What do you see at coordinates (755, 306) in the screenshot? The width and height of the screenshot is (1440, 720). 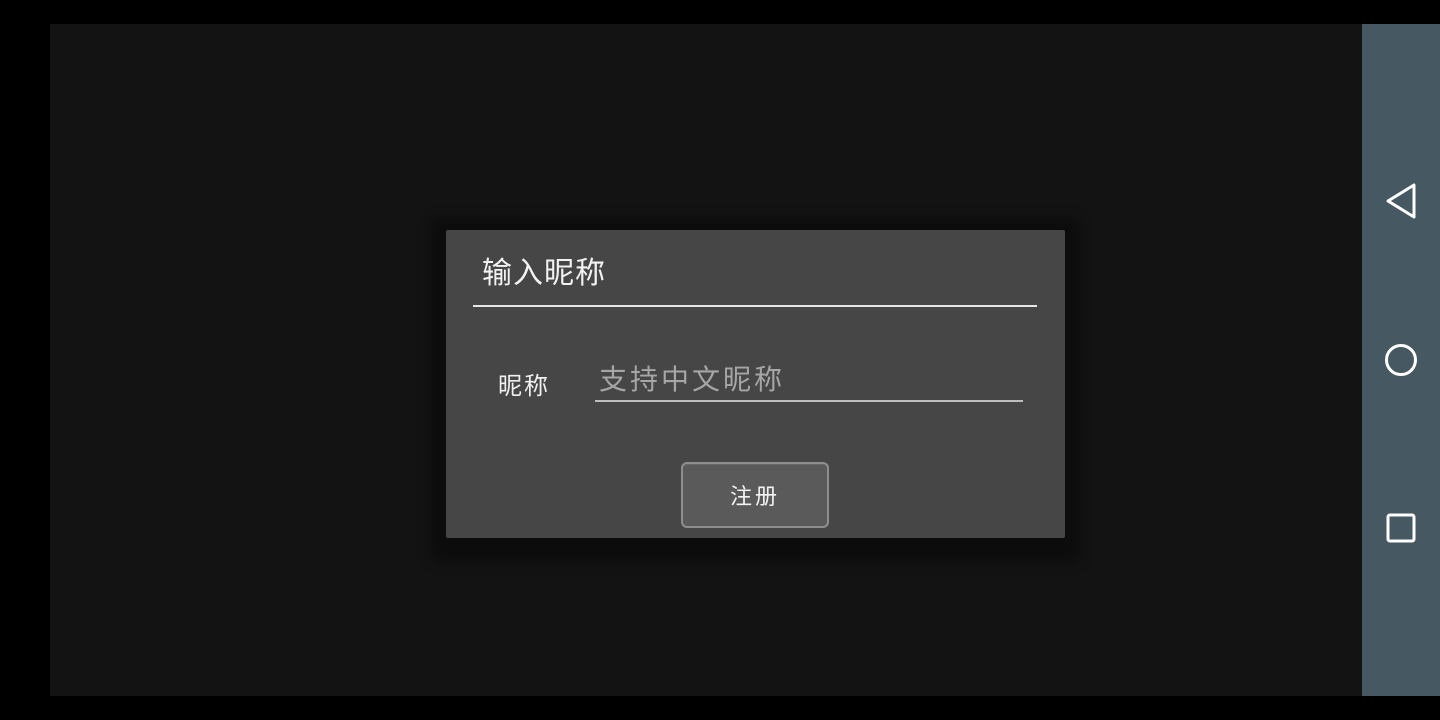 I see `title-divider` at bounding box center [755, 306].